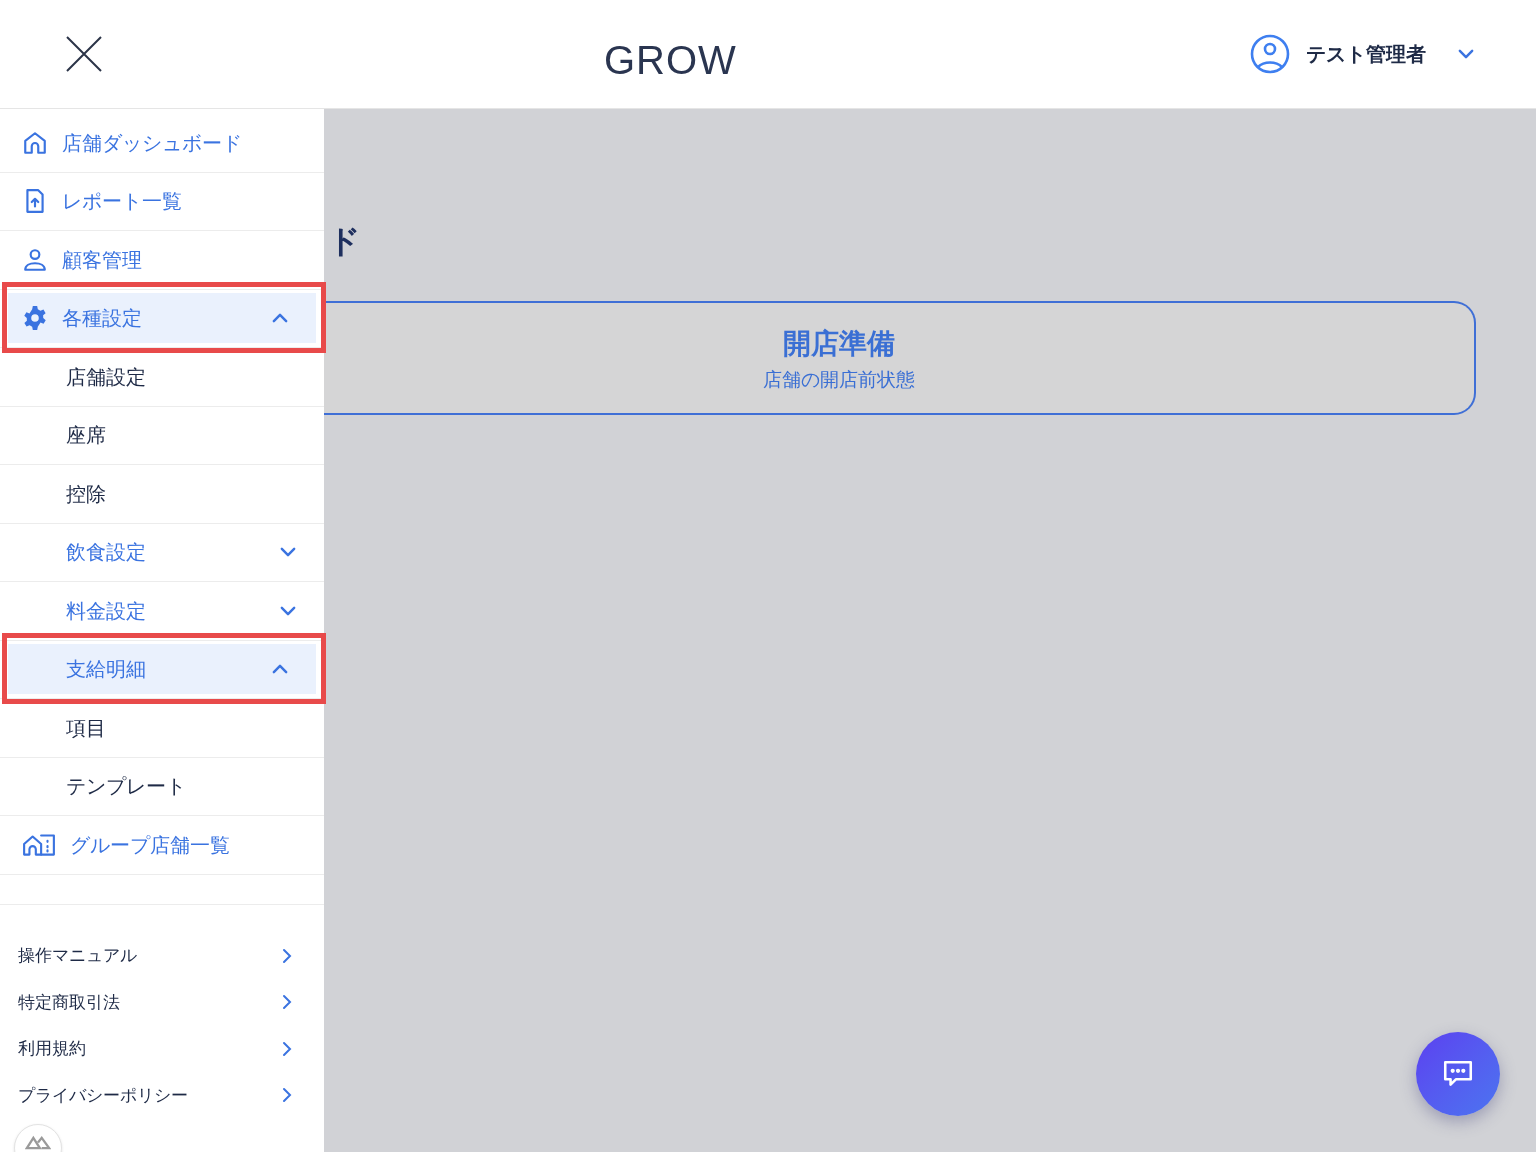 Image resolution: width=1536 pixels, height=1152 pixels. Describe the element at coordinates (162, 494) in the screenshot. I see `sidebar-item: 控除` at that location.